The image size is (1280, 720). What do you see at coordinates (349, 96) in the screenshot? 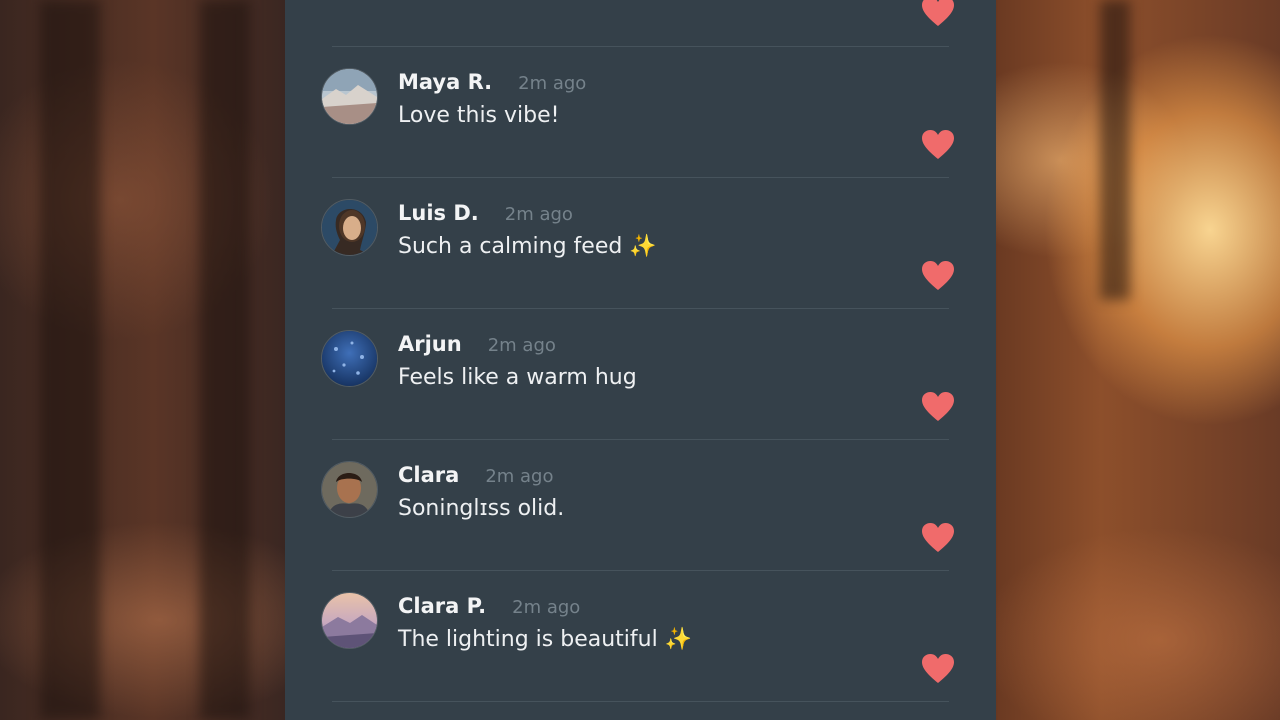
I see `mountain-landscape-avatar` at bounding box center [349, 96].